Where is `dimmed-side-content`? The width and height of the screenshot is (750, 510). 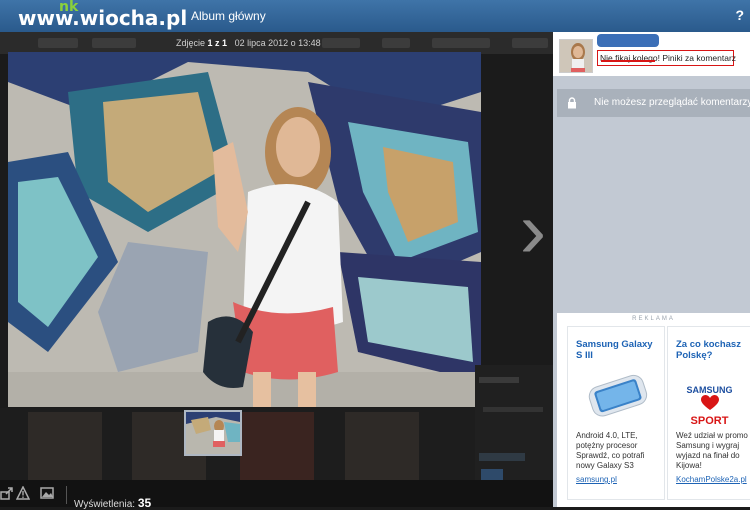
dimmed-side-content is located at coordinates (514, 425).